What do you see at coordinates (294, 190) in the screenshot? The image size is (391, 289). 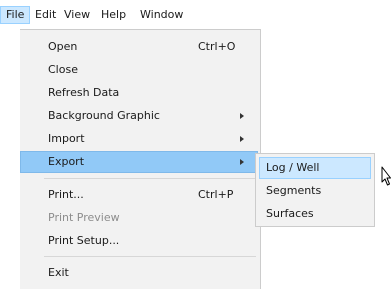 I see `submenu-item-segments-label: Segments` at bounding box center [294, 190].